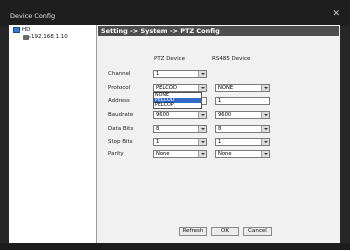 The image size is (350, 250). Describe the element at coordinates (27, 37) in the screenshot. I see `camera-icon` at that location.